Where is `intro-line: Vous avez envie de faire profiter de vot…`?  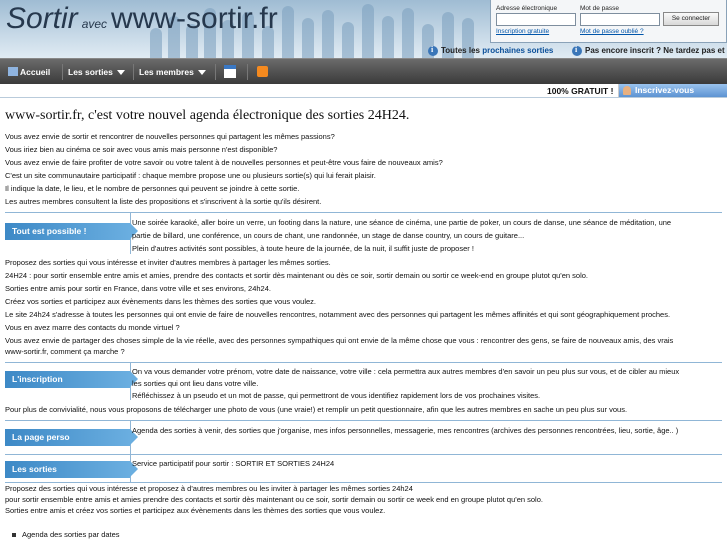 intro-line: Vous avez envie de faire profiter de vot… is located at coordinates (224, 162).